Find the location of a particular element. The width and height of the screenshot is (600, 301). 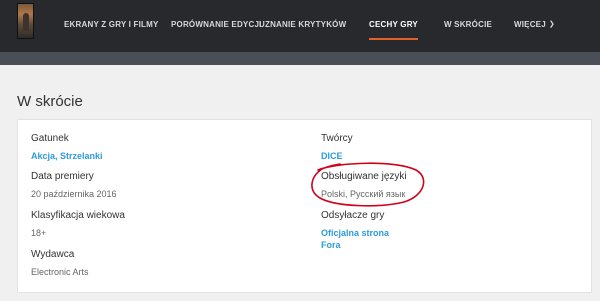

nav-item-at-a-glance: W skrócie is located at coordinates (468, 26).